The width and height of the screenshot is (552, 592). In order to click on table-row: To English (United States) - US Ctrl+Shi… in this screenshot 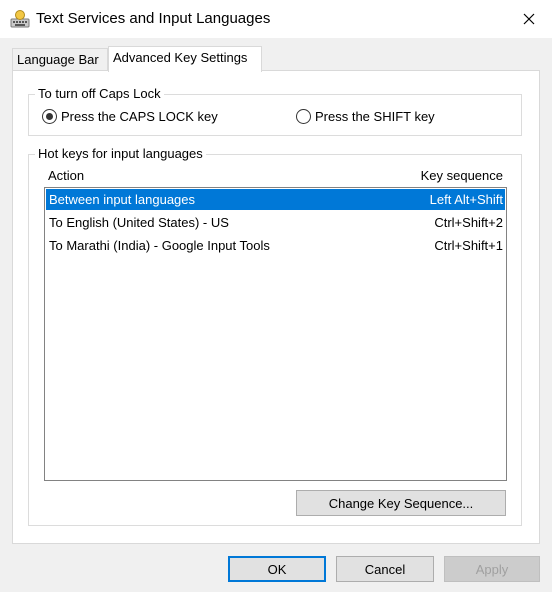, I will do `click(275, 222)`.